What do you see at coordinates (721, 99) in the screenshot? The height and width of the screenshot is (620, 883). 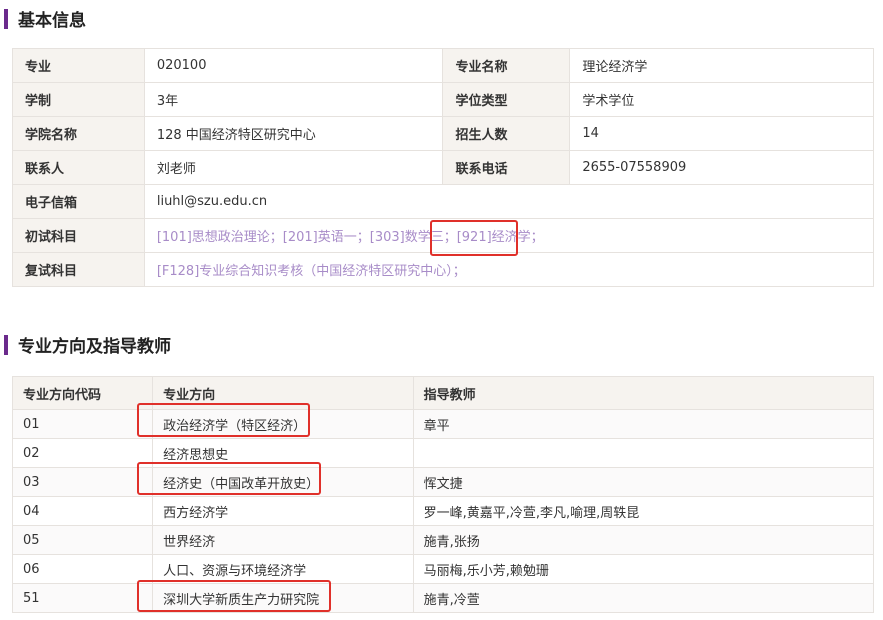 I see `value-degree-type: 学术学位` at bounding box center [721, 99].